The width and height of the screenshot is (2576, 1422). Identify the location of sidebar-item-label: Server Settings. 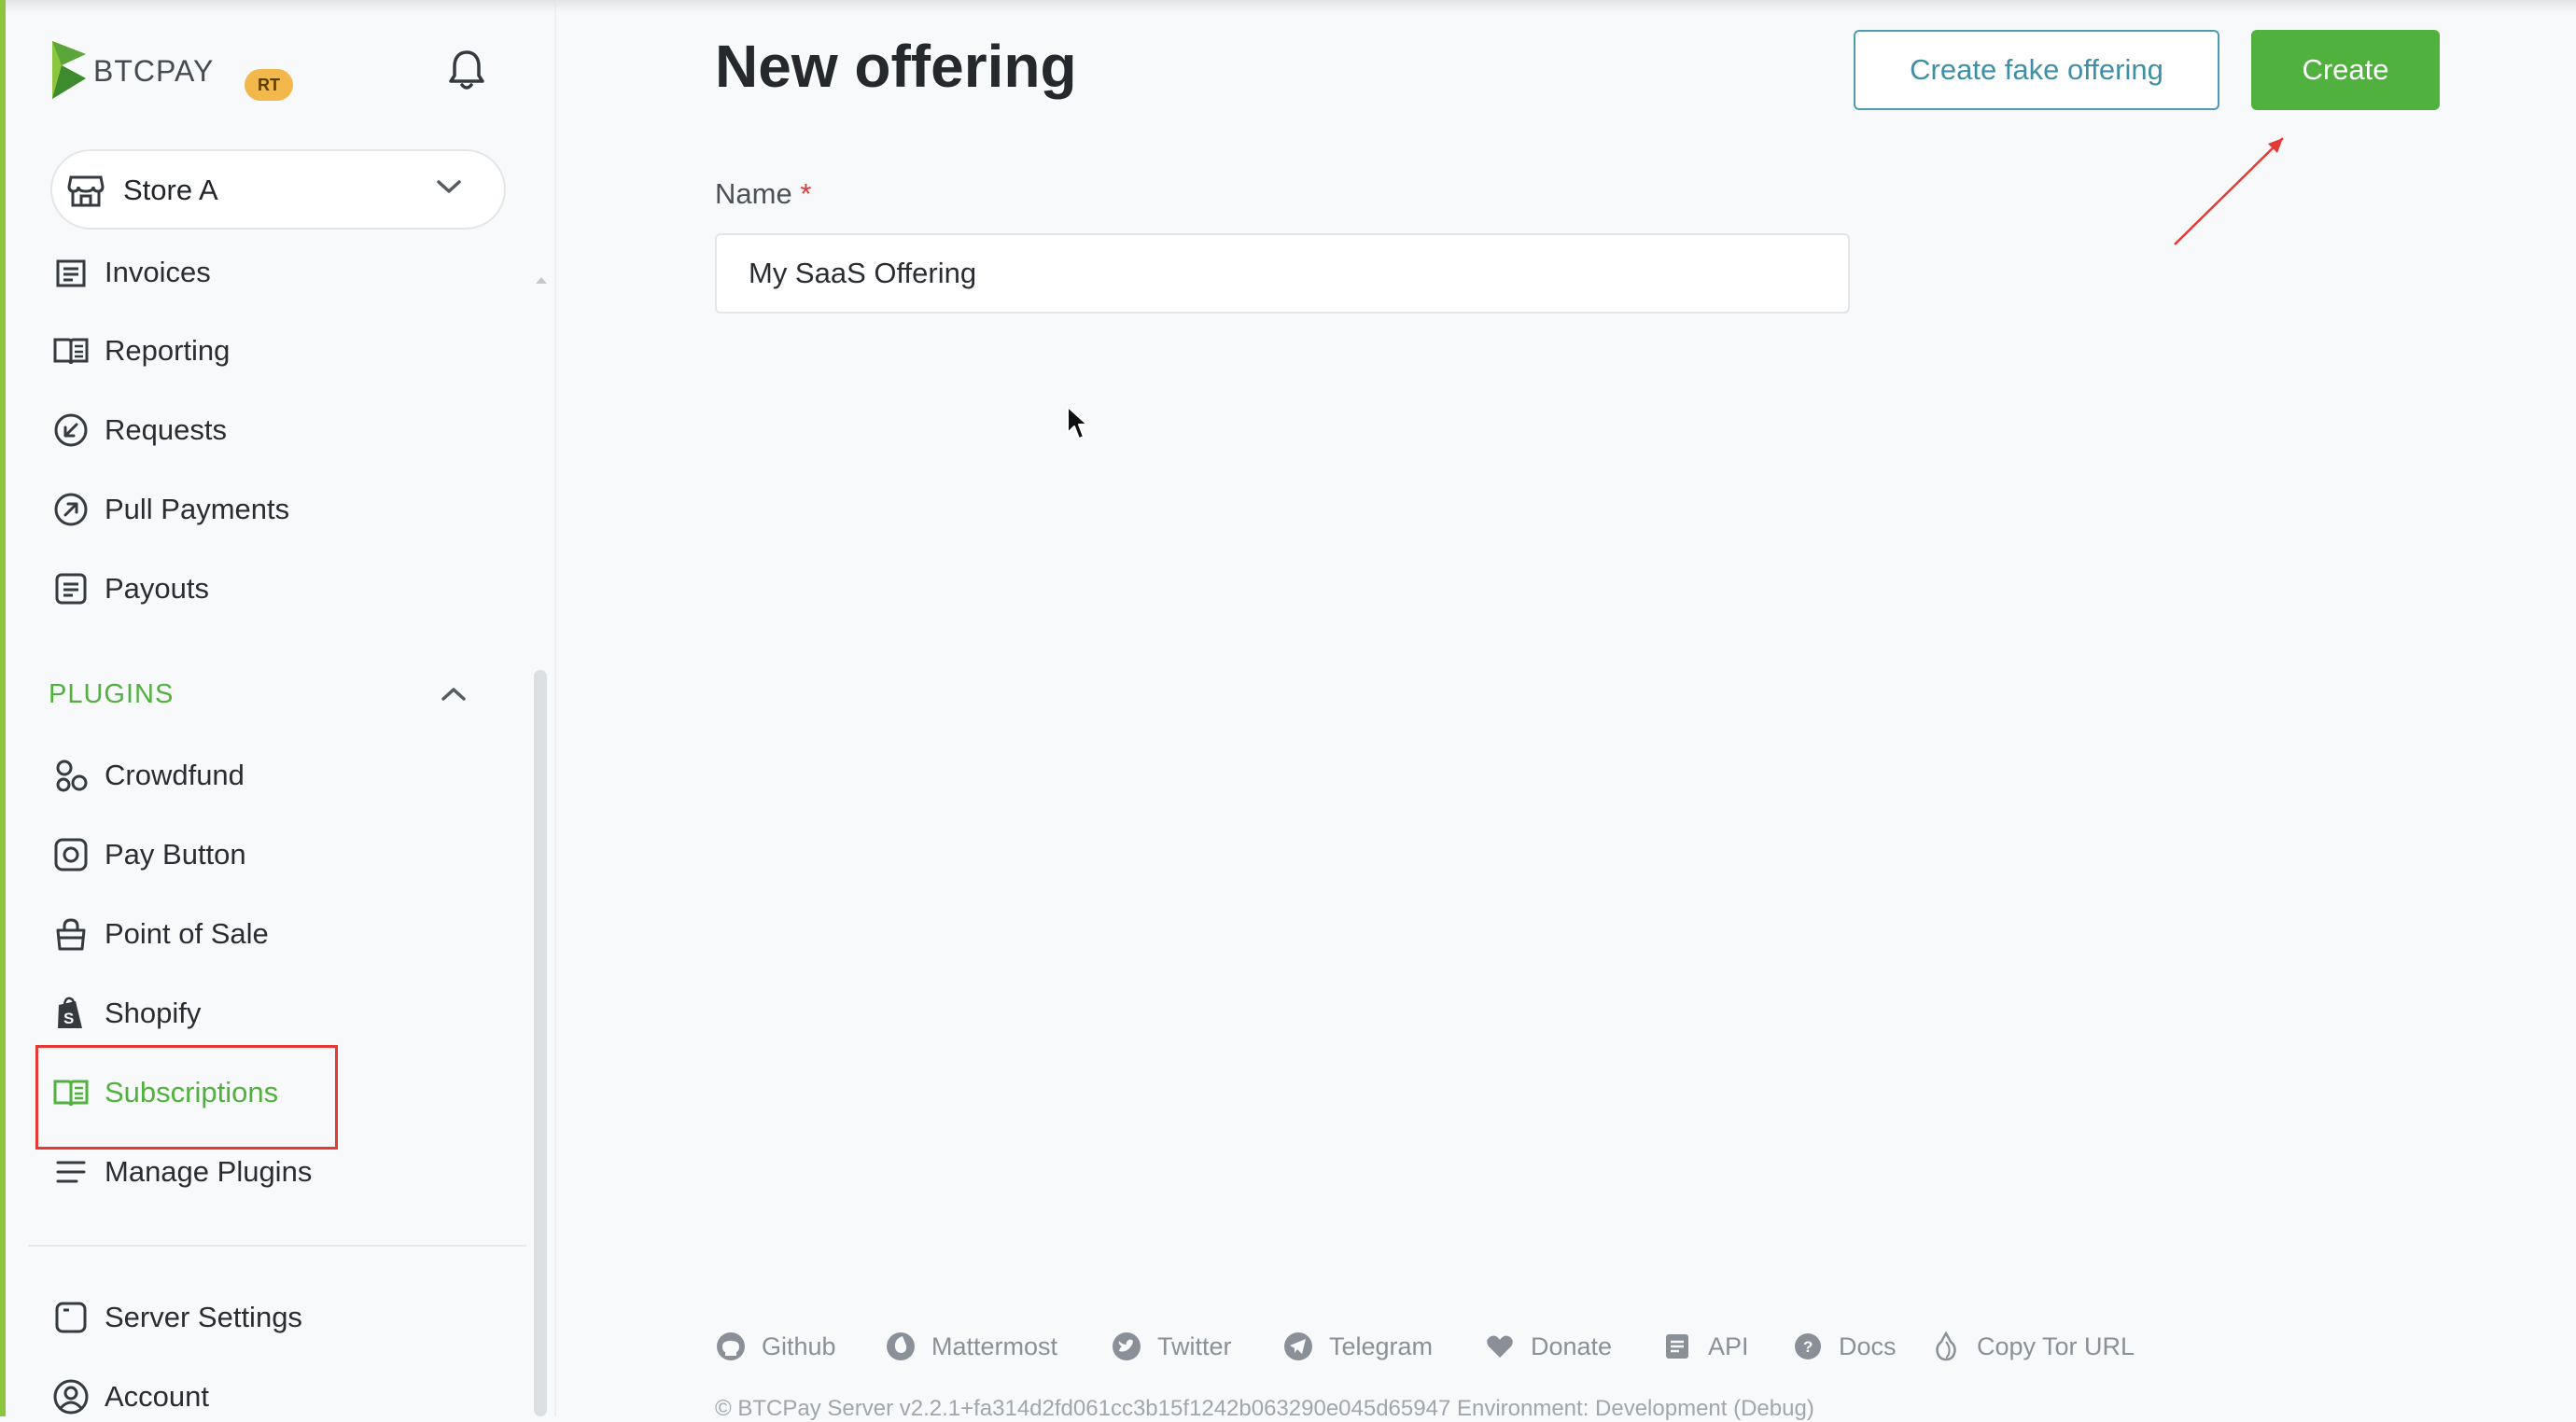
(203, 1317).